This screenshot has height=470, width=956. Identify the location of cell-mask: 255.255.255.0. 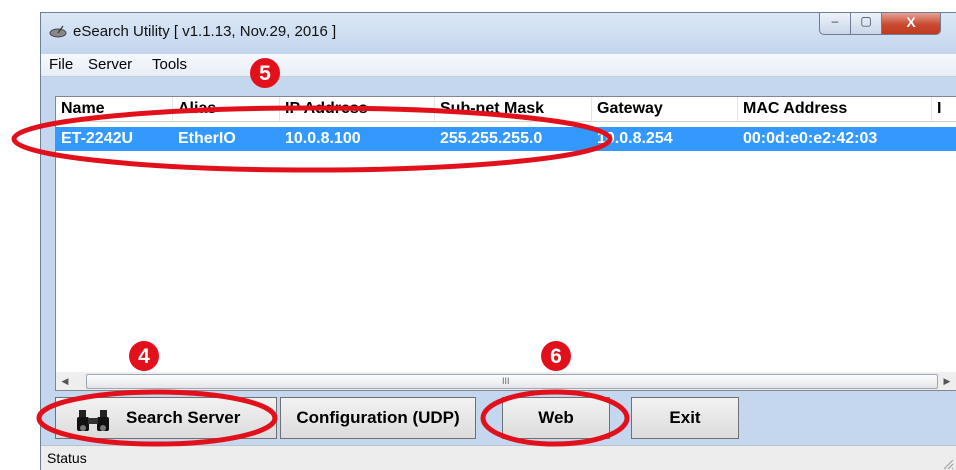
(491, 138).